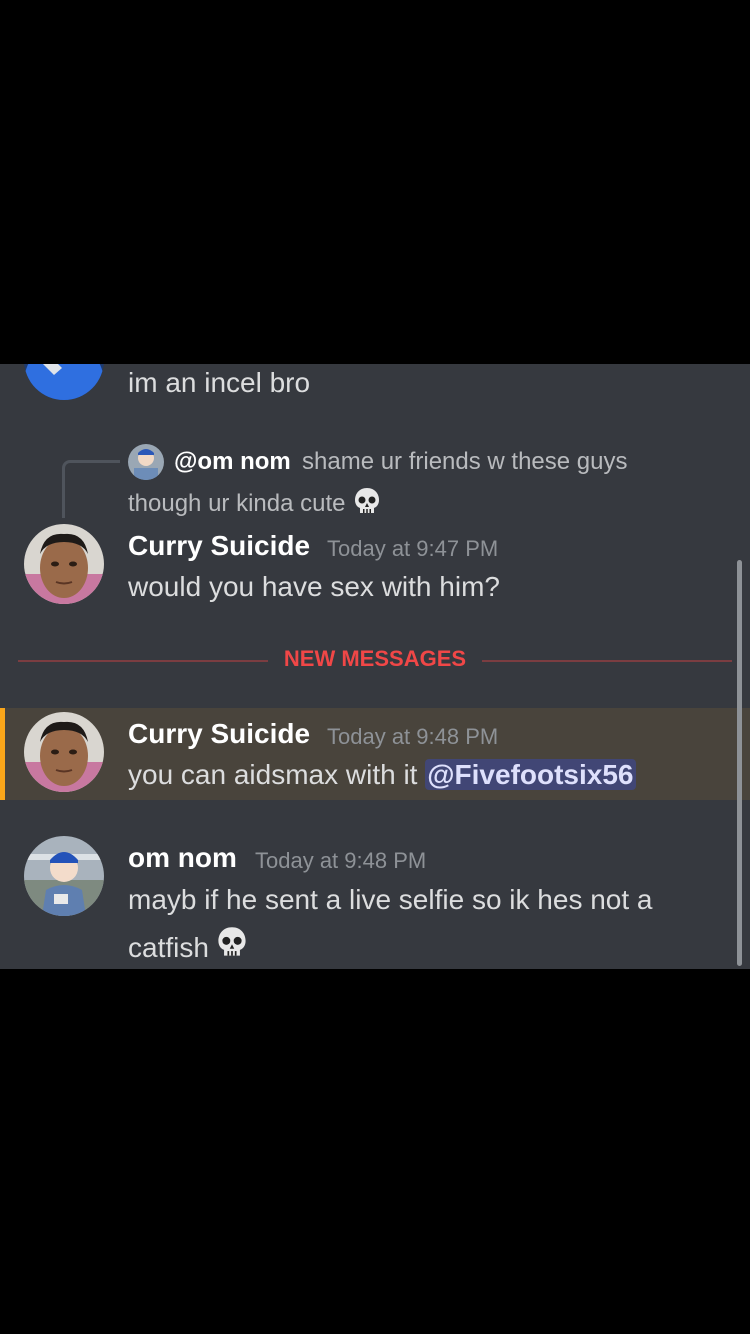 The image size is (750, 1334). Describe the element at coordinates (314, 586) in the screenshot. I see `message-text: would you have sex with him?` at that location.